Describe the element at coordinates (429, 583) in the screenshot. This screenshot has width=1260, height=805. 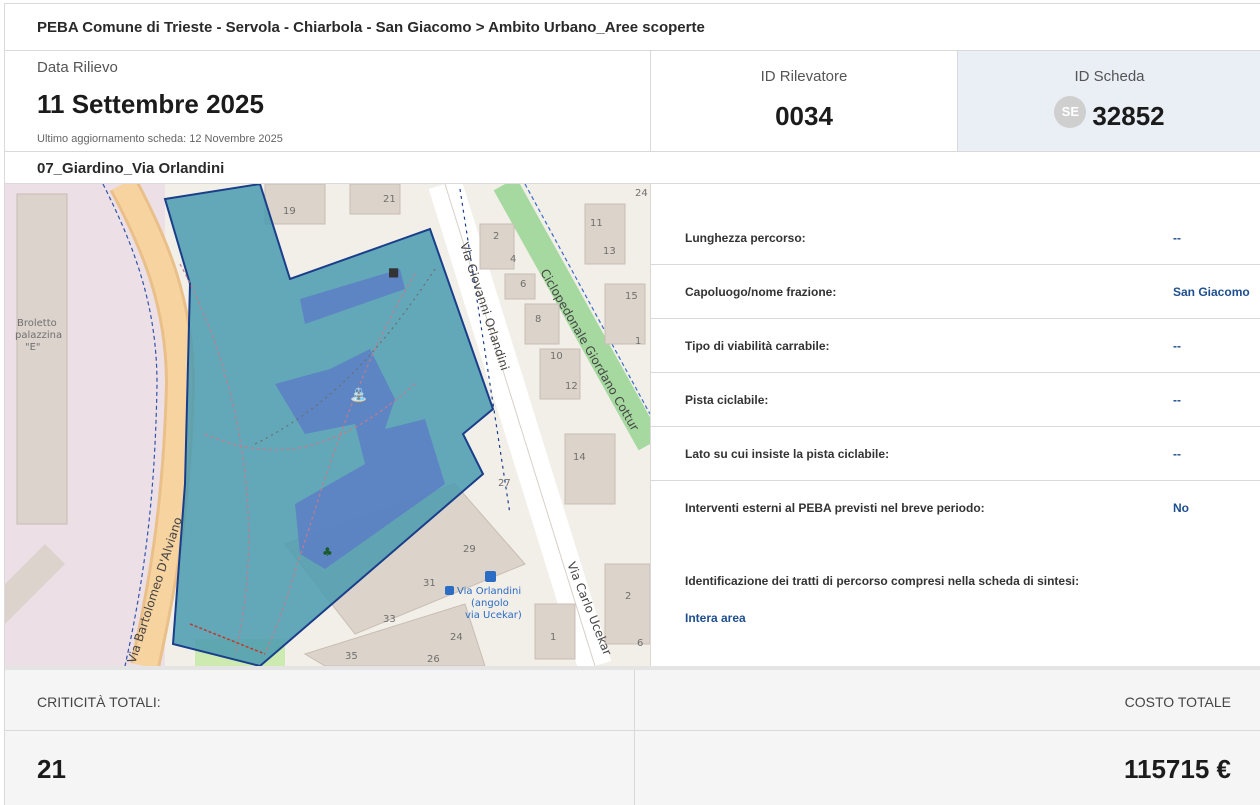
I see `map-house-number: 31` at that location.